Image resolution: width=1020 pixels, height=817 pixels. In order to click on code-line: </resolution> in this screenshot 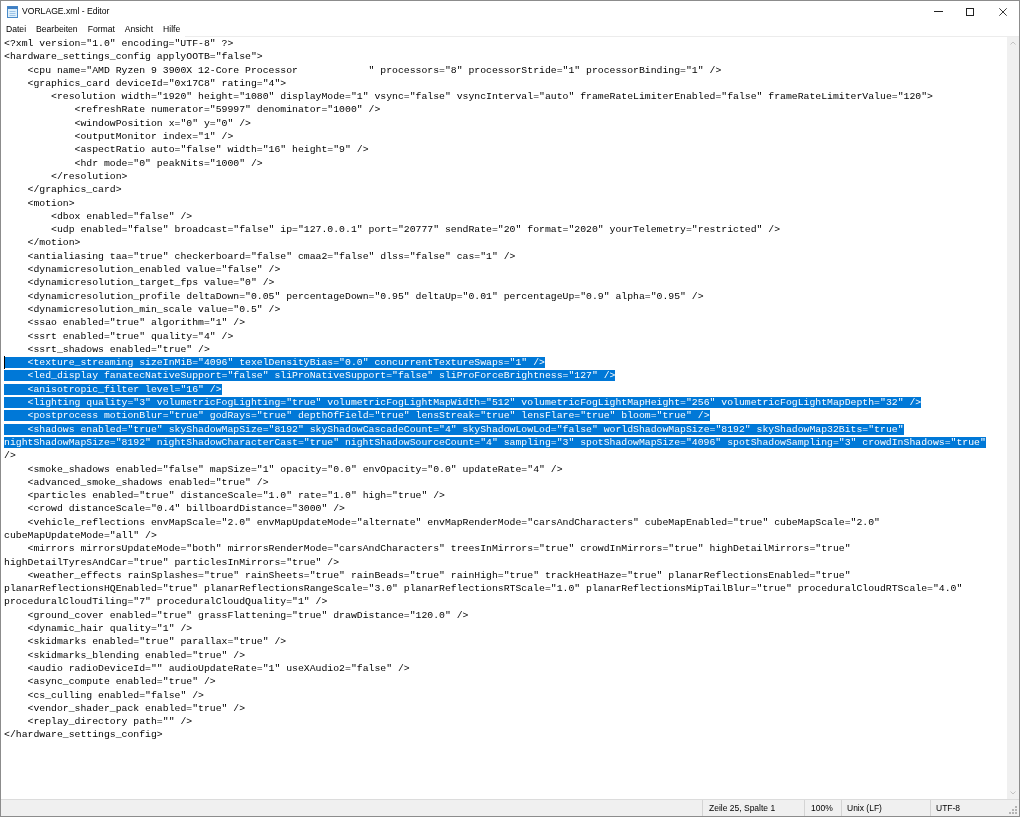, I will do `click(89, 176)`.